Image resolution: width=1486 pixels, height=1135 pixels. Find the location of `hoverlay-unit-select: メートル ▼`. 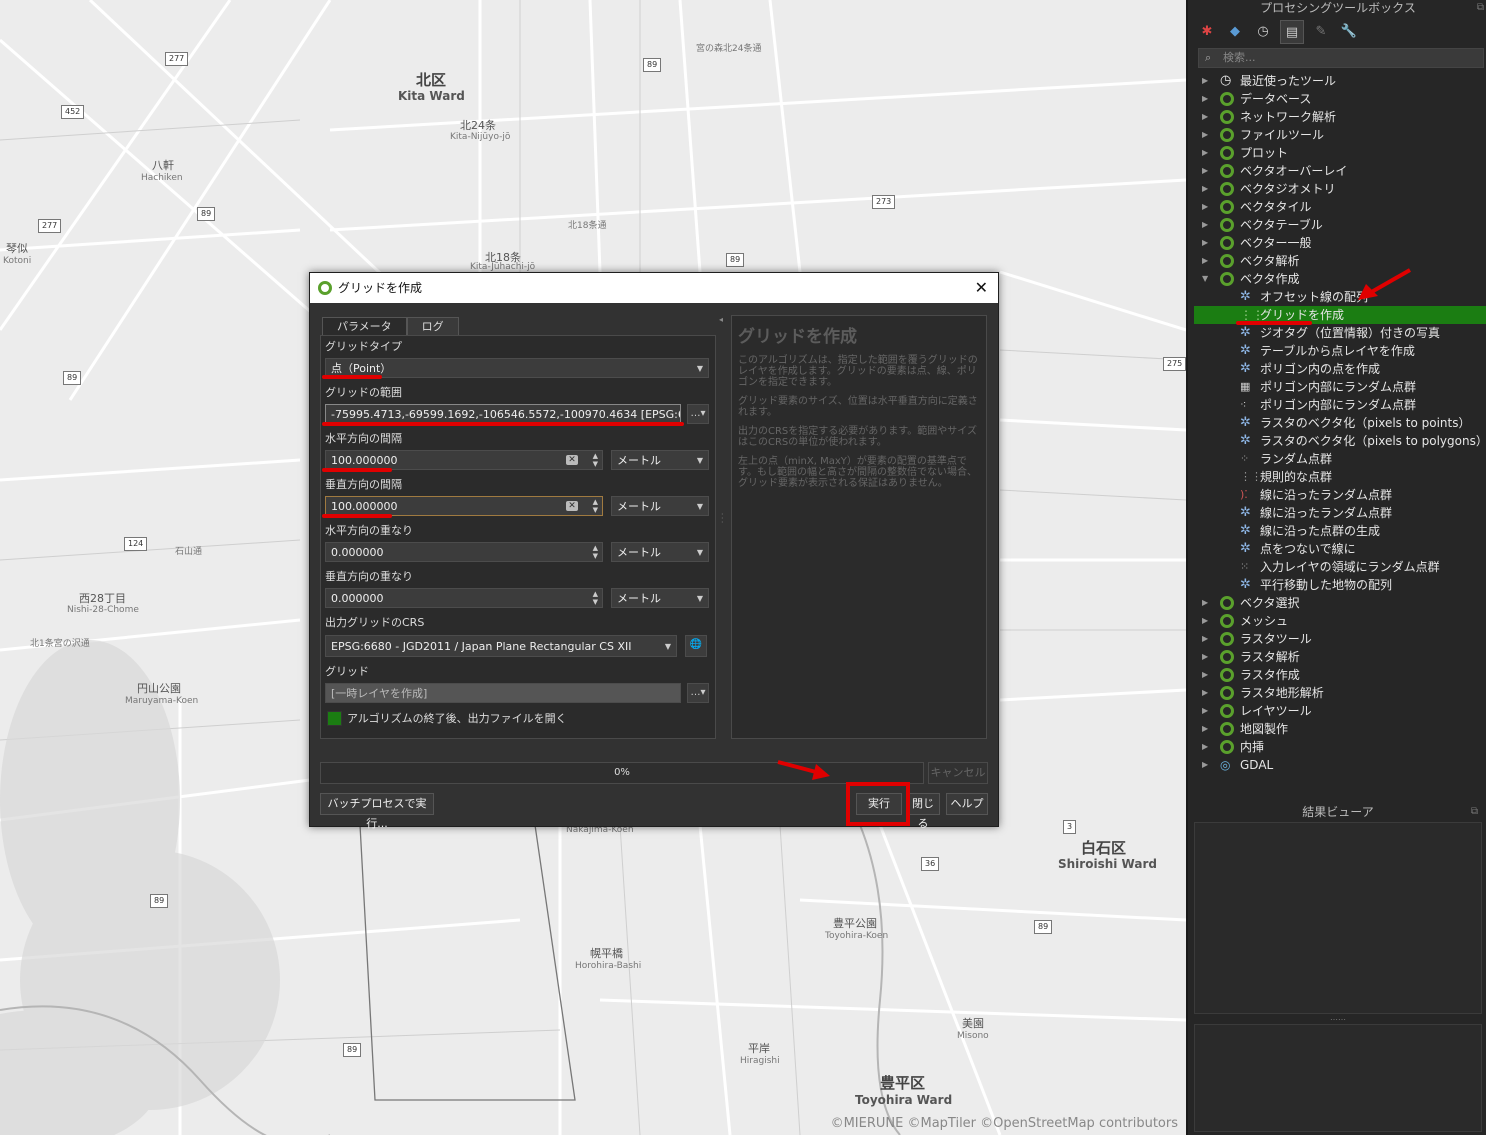

hoverlay-unit-select: メートル ▼ is located at coordinates (660, 552).